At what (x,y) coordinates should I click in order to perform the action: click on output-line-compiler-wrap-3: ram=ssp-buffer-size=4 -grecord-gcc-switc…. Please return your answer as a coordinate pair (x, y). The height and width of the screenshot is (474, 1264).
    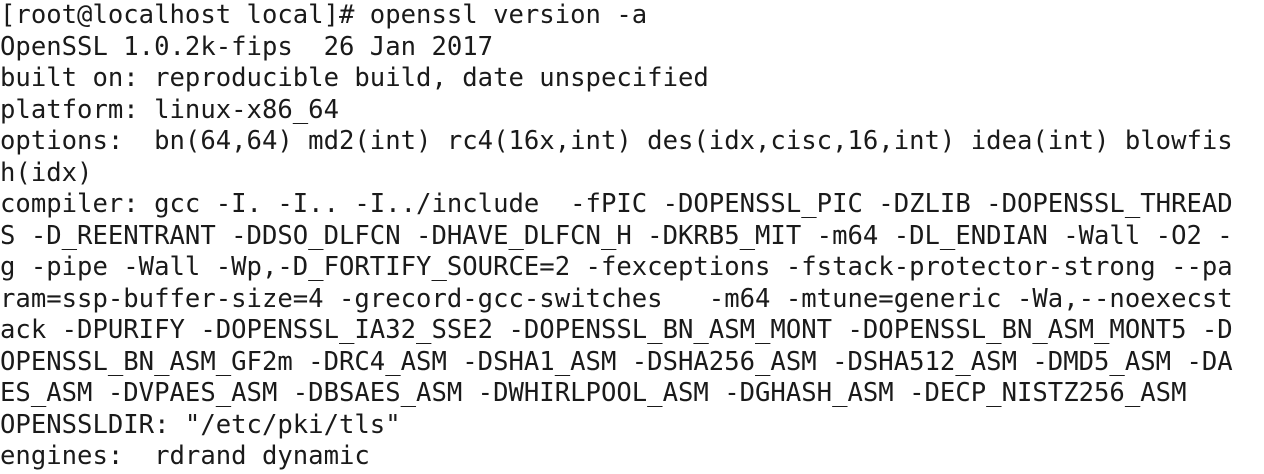
    Looking at the image, I should click on (616, 298).